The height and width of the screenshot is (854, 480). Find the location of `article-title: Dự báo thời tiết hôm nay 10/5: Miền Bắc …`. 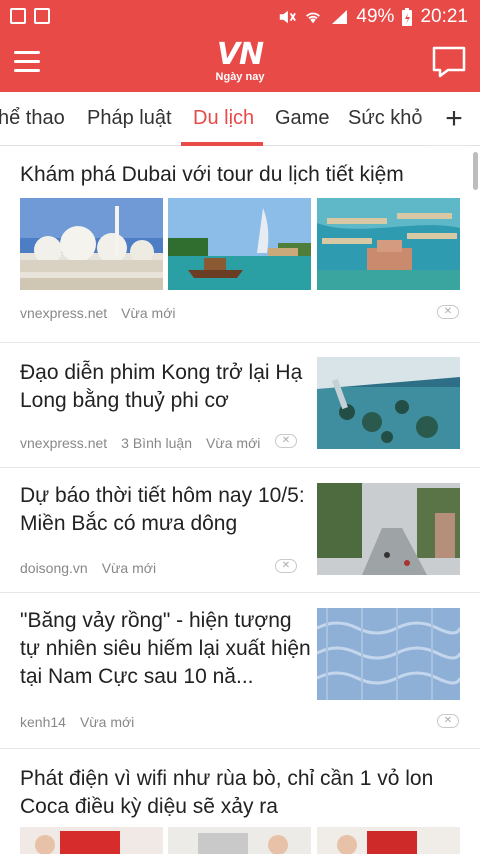

article-title: Dự báo thời tiết hôm nay 10/5: Miền Bắc … is located at coordinates (162, 509).